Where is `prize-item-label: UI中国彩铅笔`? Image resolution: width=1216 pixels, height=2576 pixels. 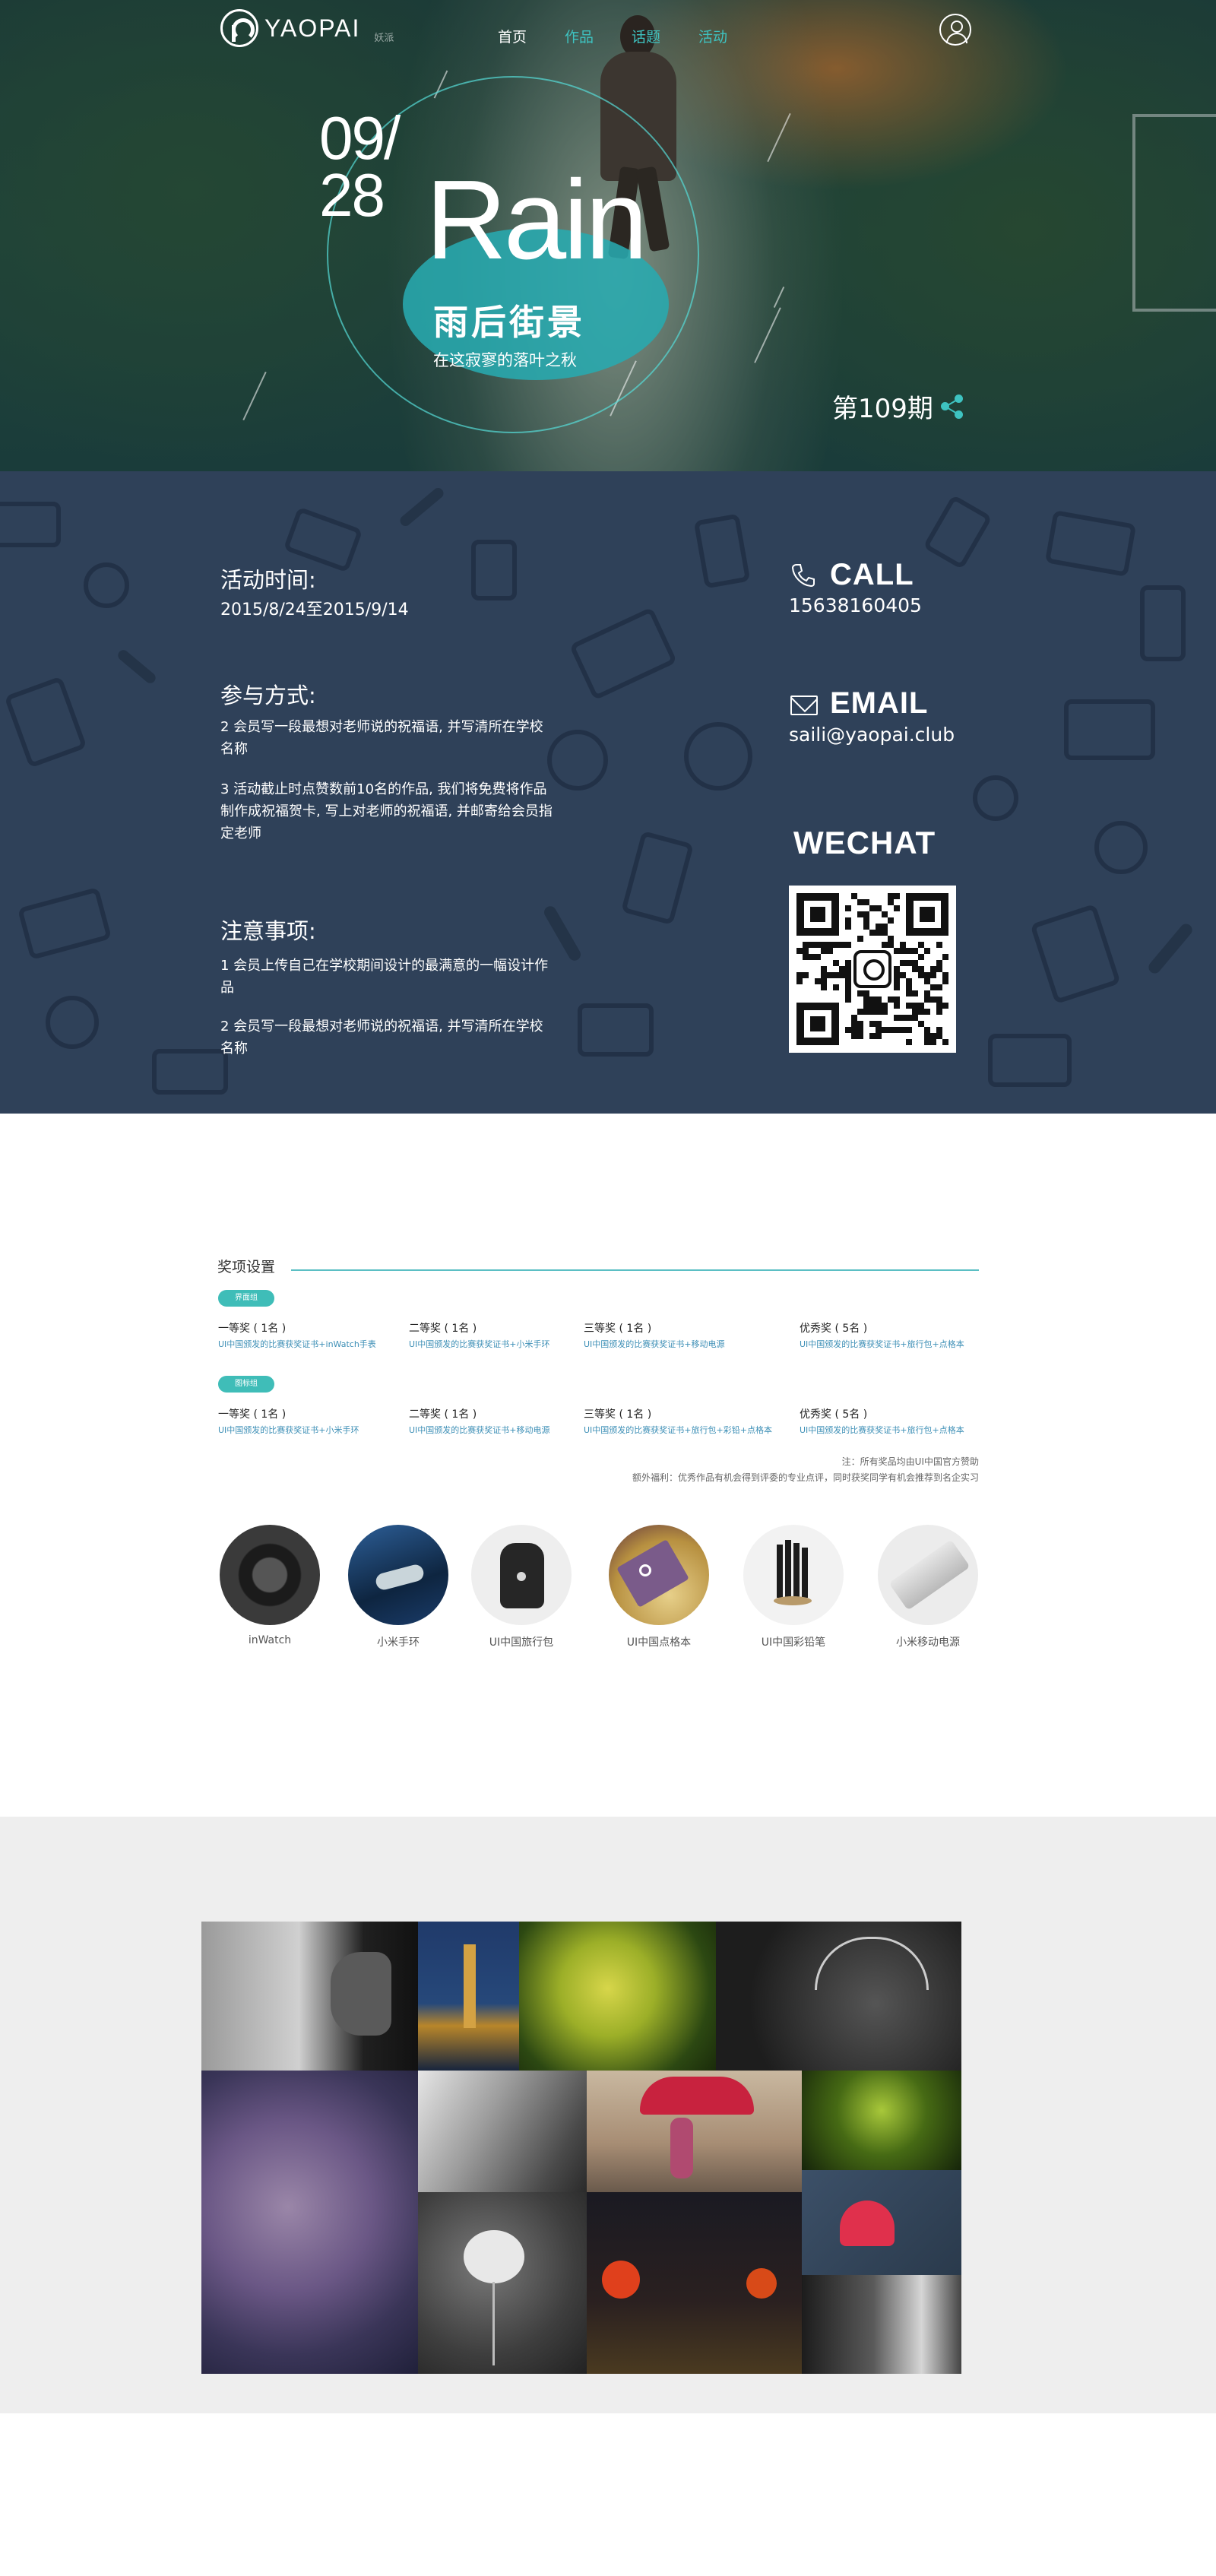
prize-item-label: UI中国彩铅笔 is located at coordinates (793, 1643).